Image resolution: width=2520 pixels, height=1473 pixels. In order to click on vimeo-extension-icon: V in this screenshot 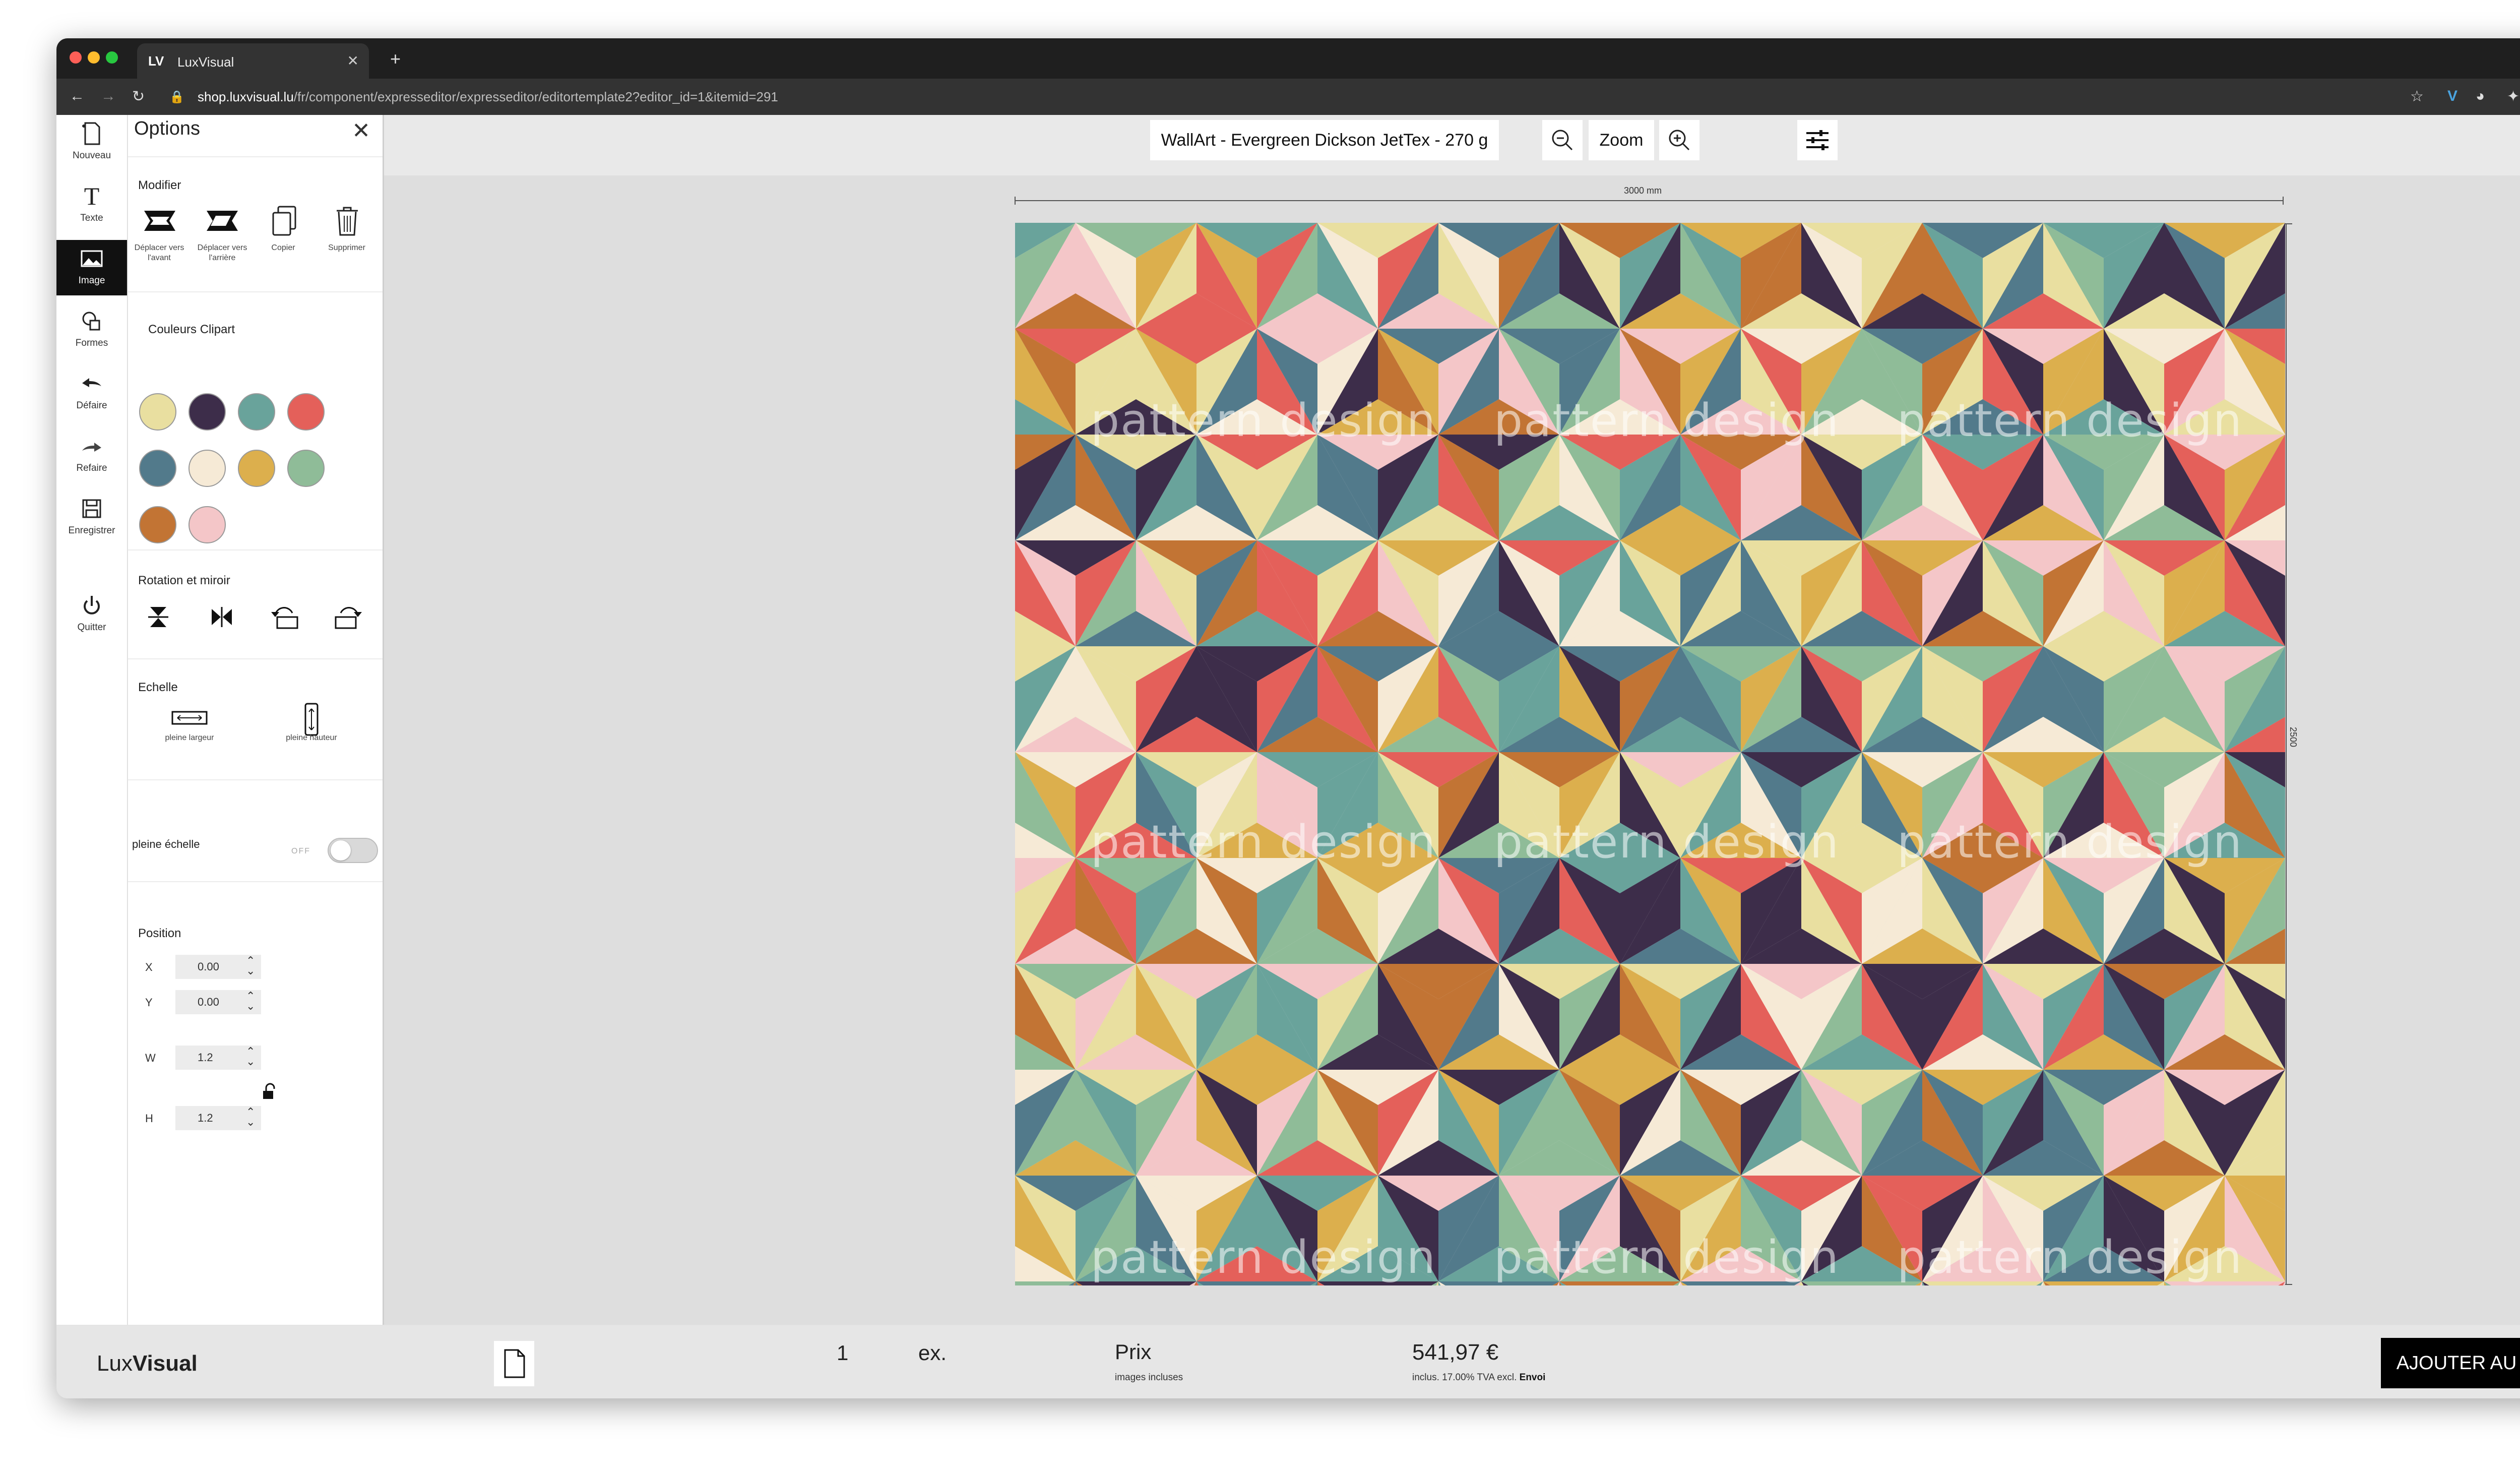, I will do `click(2452, 96)`.